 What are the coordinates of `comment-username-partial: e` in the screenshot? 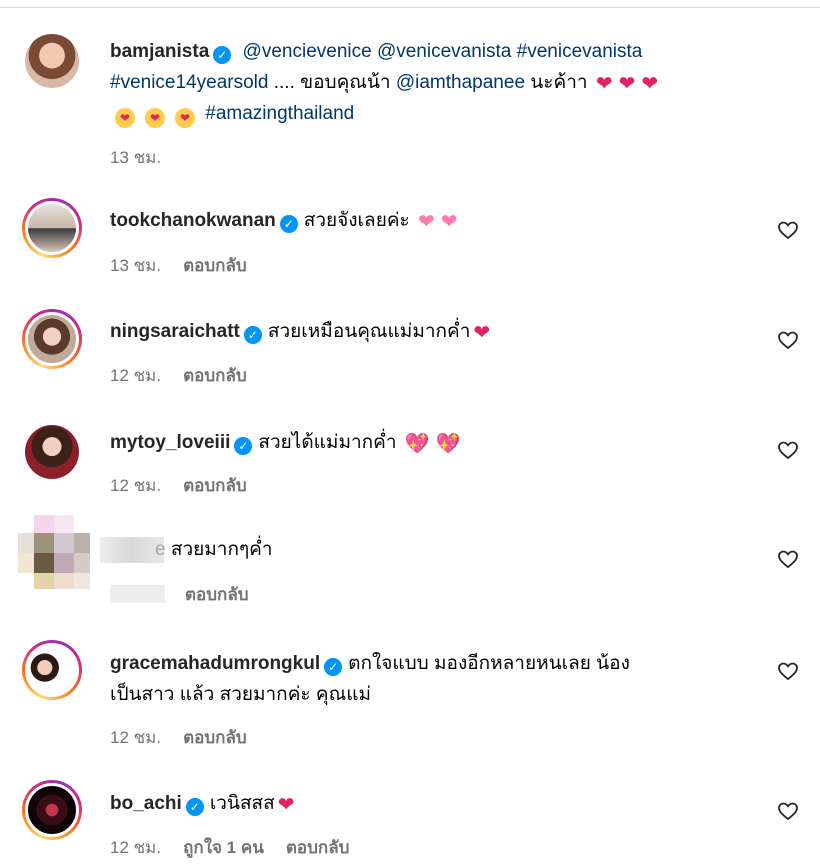 It's located at (160, 549).